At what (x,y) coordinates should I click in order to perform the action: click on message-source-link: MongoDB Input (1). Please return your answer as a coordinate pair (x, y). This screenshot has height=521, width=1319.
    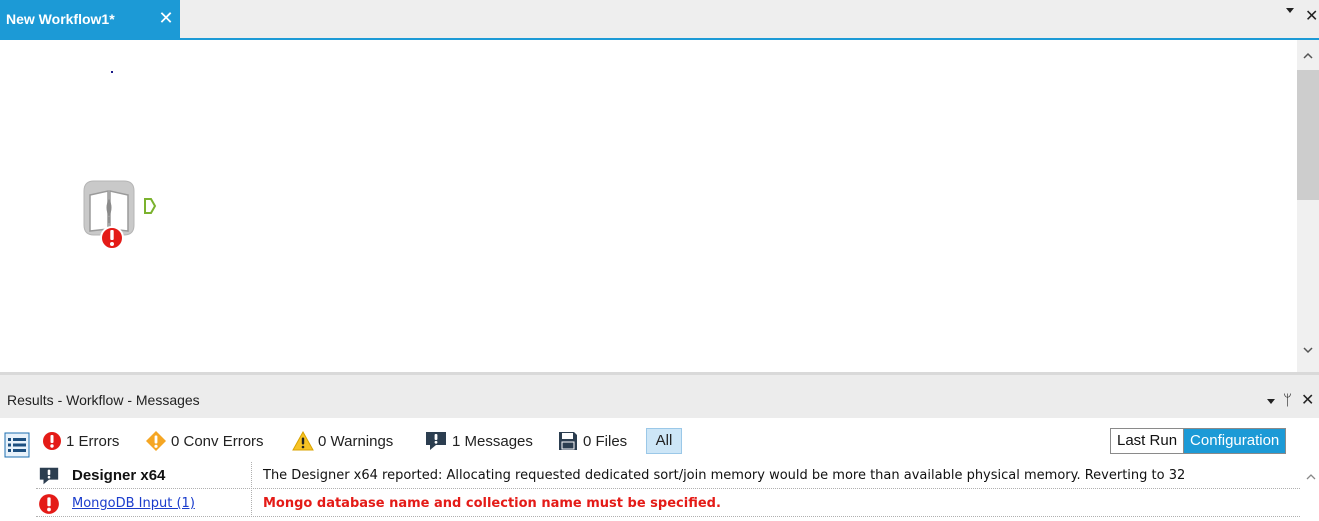
    Looking at the image, I should click on (159, 503).